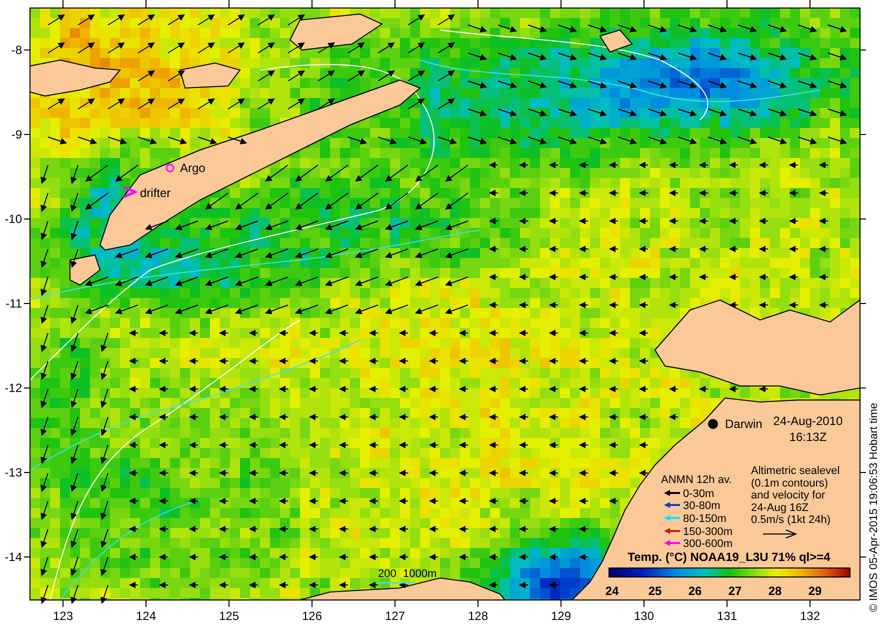  I want to click on credit-text: © IMOS 05-Apr-2015 19:06:53 Hobart time, so click(874, 507).